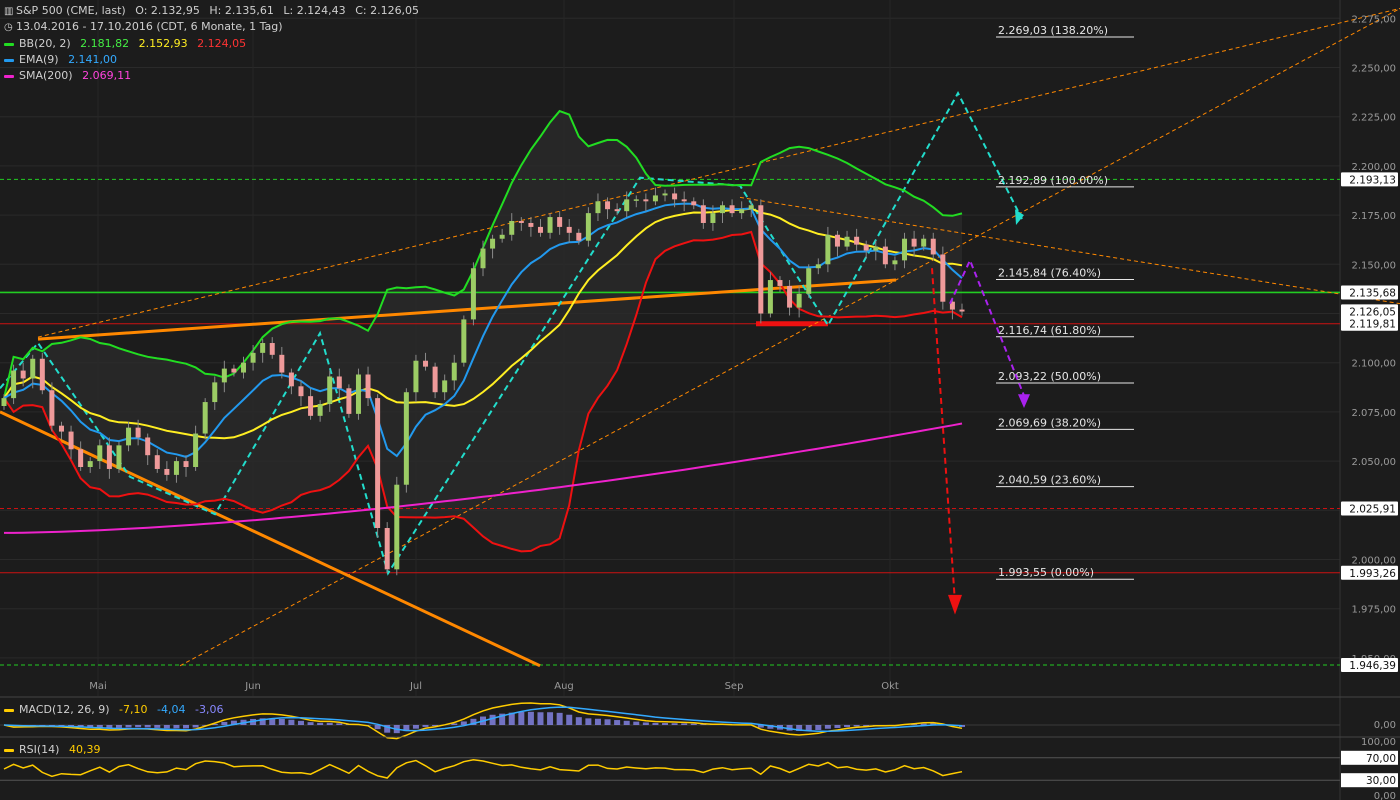 The width and height of the screenshot is (1400, 800). I want to click on rsi-swatch, so click(9, 750).